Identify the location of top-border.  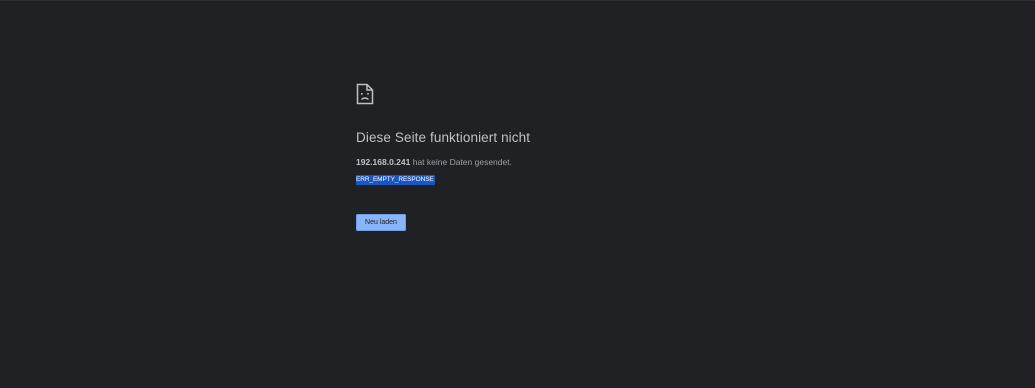
(517, 0).